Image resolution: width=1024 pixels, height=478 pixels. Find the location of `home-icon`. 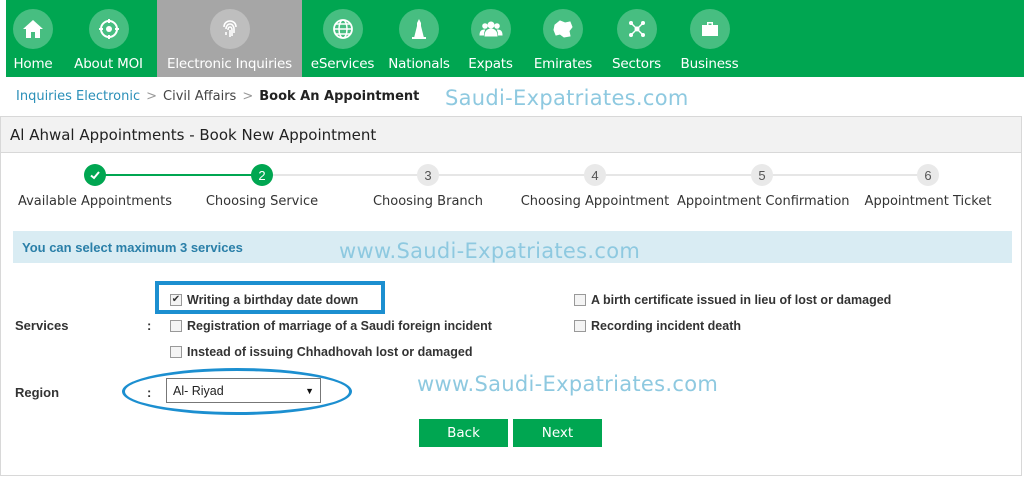

home-icon is located at coordinates (33, 29).